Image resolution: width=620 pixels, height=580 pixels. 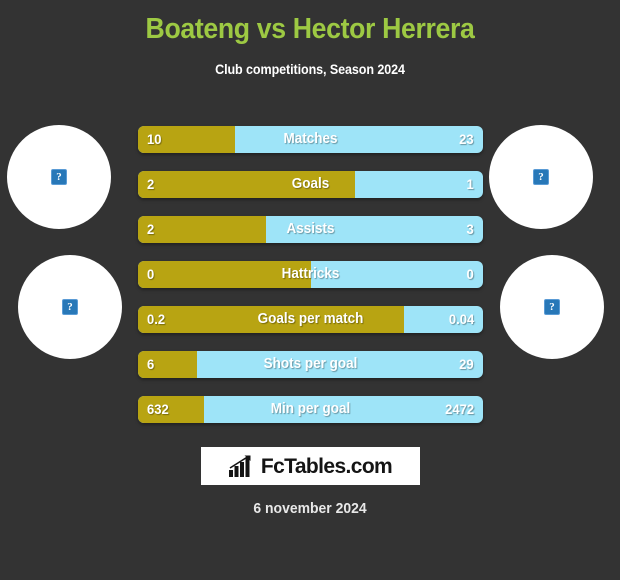 I want to click on stat-label: Goals, so click(x=310, y=184).